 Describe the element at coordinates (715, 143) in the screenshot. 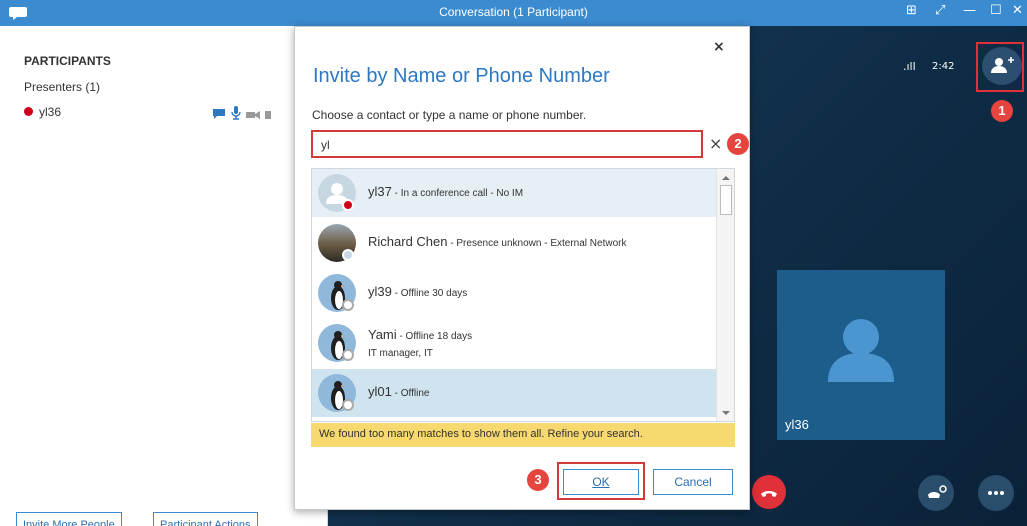

I see `clear-search-icon: ×` at that location.